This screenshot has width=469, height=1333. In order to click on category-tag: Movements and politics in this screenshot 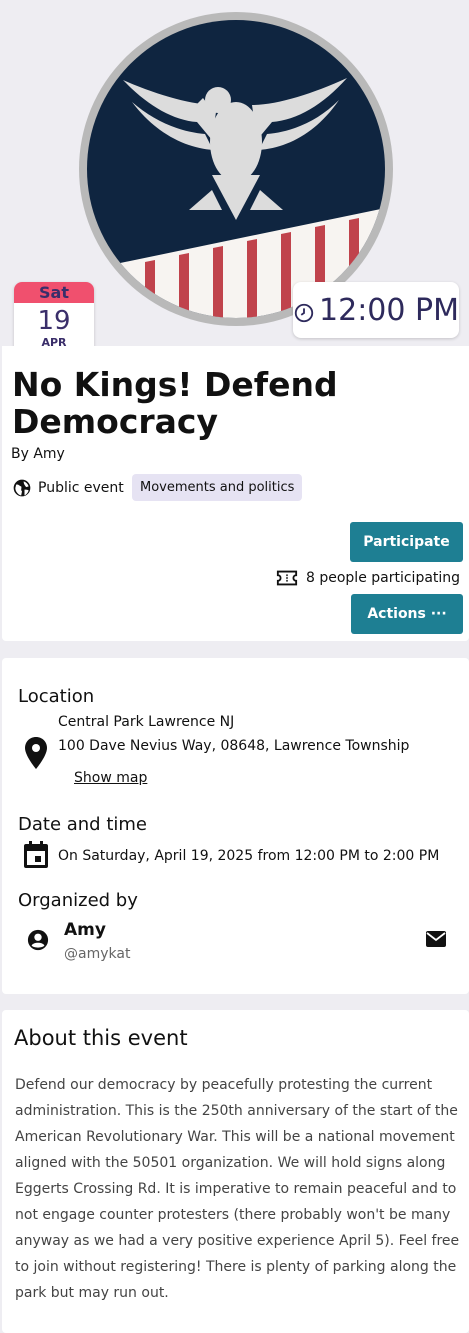, I will do `click(217, 487)`.